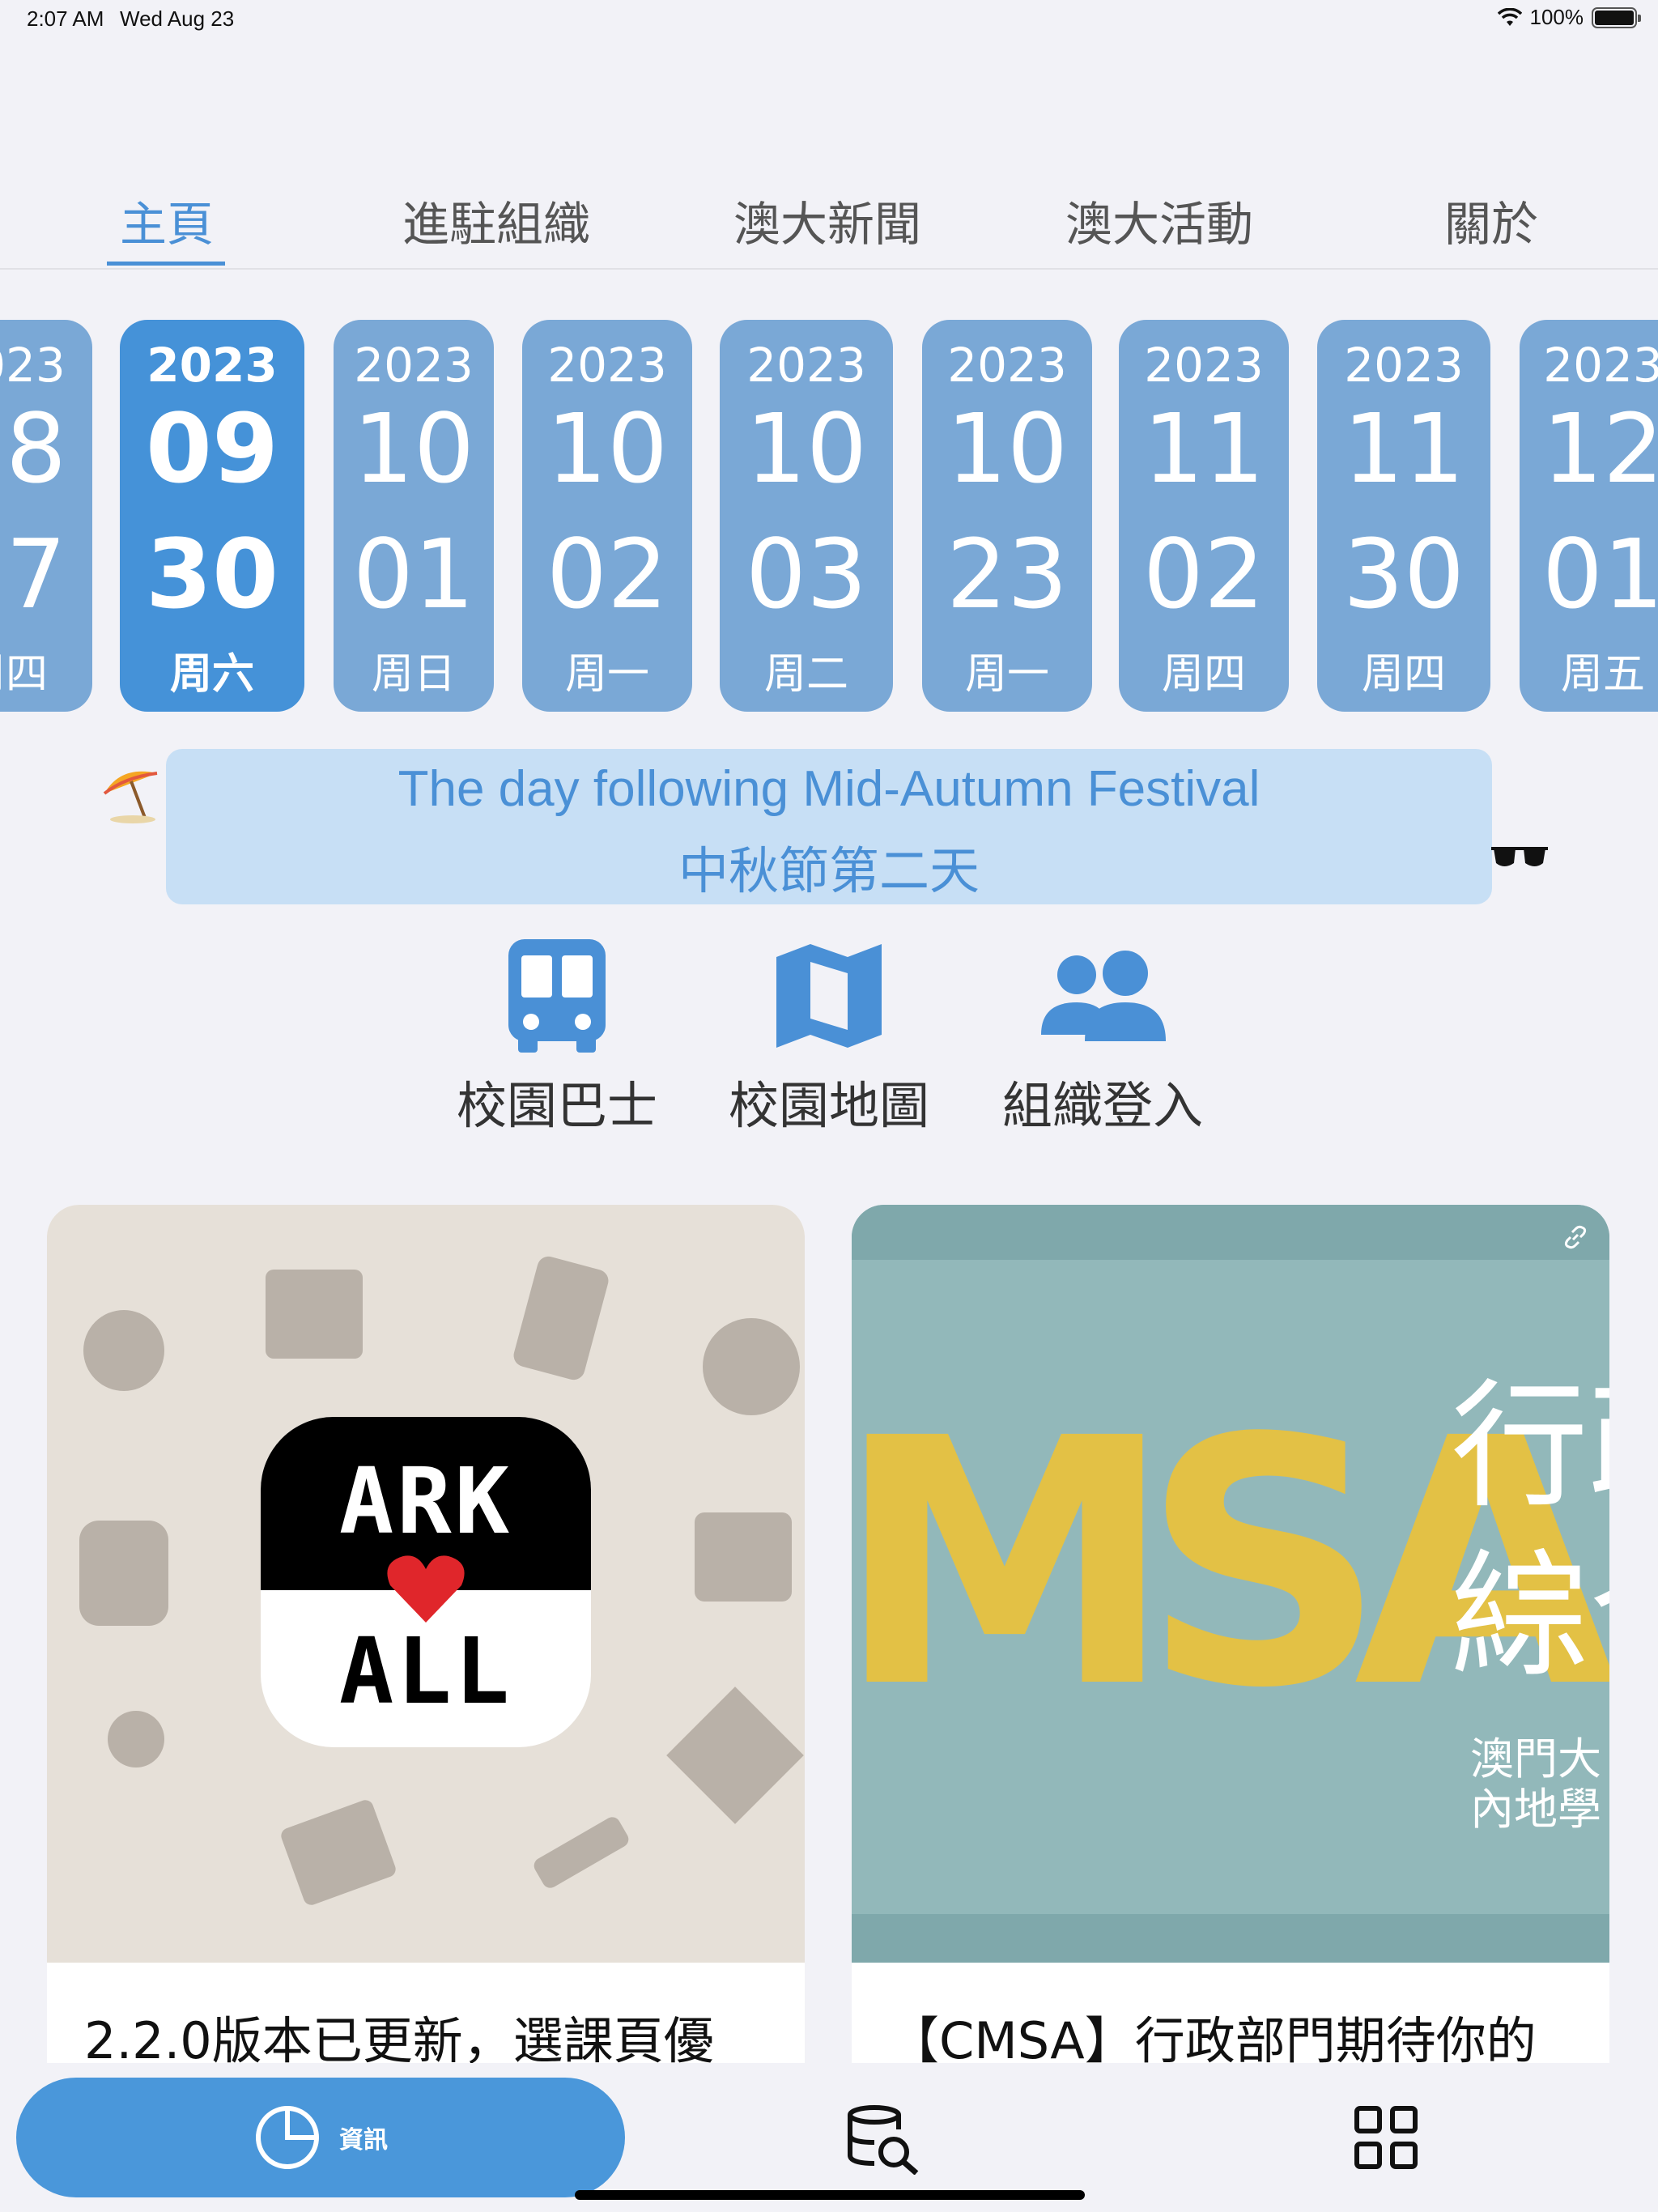 The width and height of the screenshot is (1658, 2212). Describe the element at coordinates (320, 2137) in the screenshot. I see `nav-news-button: 資訊` at that location.